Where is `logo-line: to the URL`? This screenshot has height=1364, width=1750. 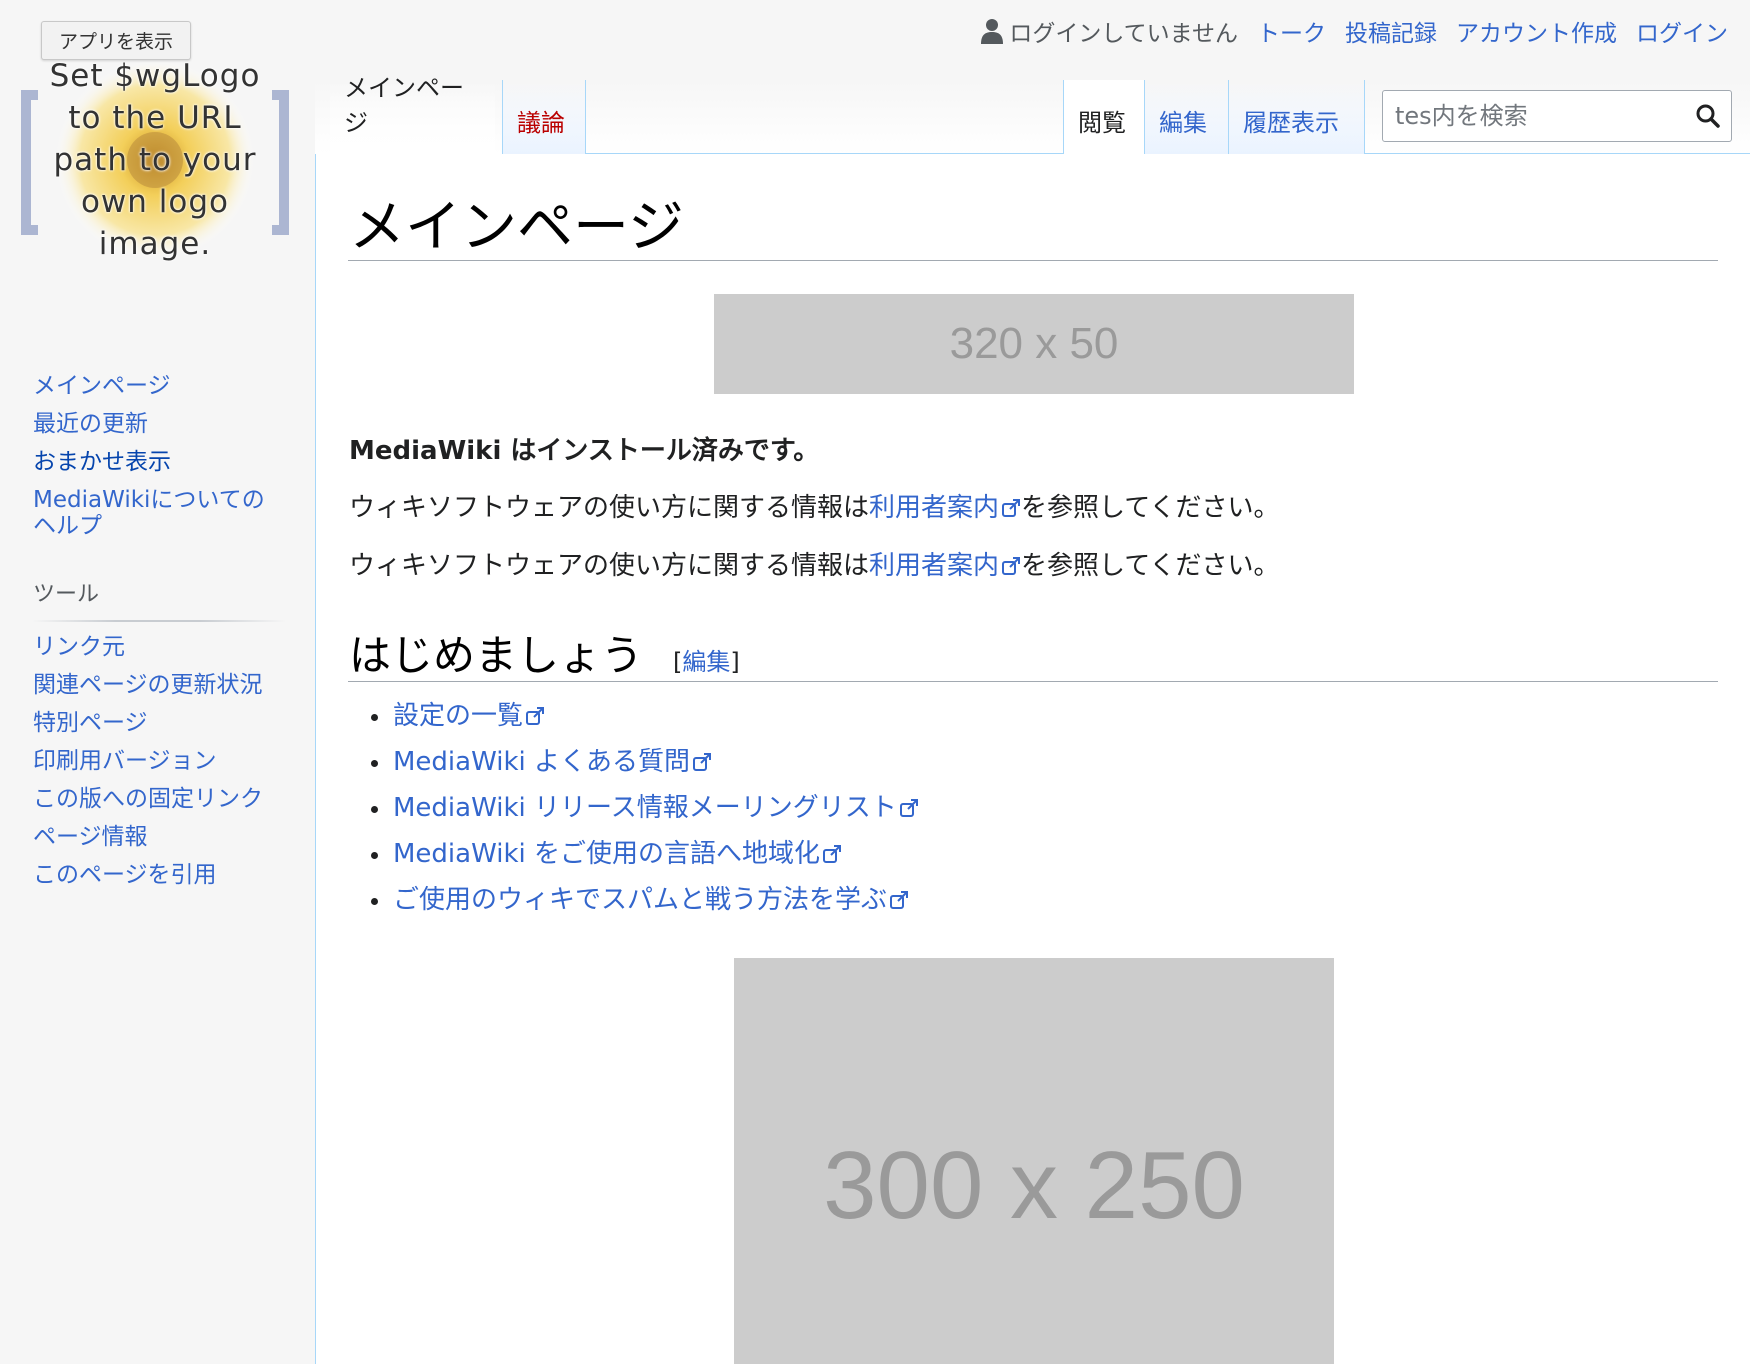 logo-line: to the URL is located at coordinates (155, 118).